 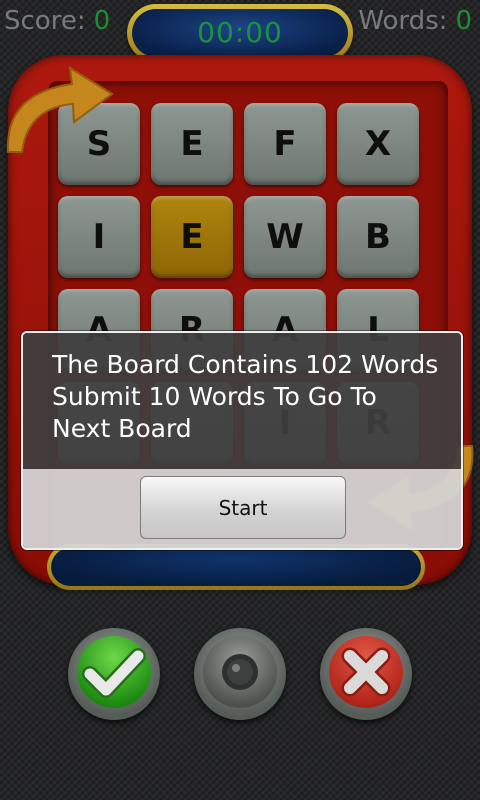 I want to click on speaker-icon, so click(x=240, y=672).